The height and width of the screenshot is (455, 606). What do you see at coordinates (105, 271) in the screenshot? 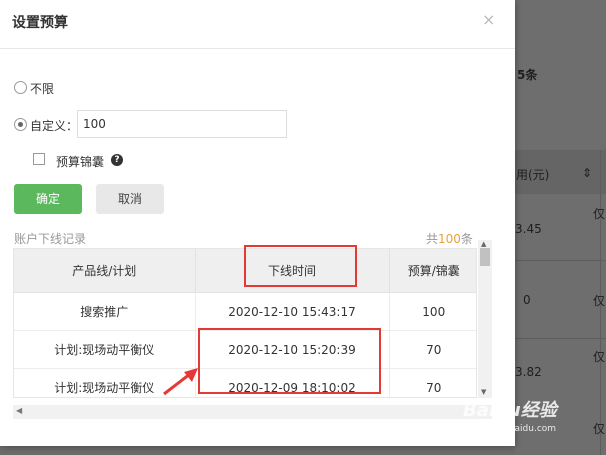
I see `column-header: 产品线/计划` at bounding box center [105, 271].